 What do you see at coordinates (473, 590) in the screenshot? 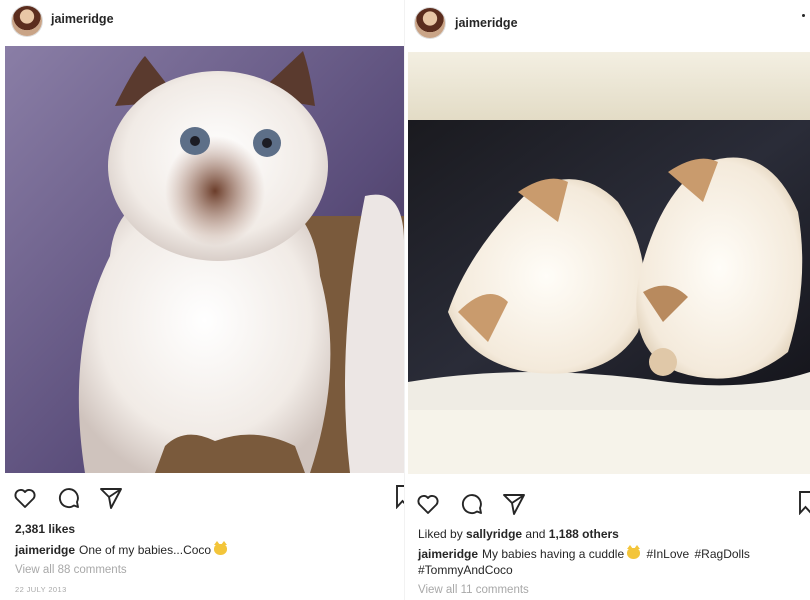
I see `view-comments-link: View all 11 comments` at bounding box center [473, 590].